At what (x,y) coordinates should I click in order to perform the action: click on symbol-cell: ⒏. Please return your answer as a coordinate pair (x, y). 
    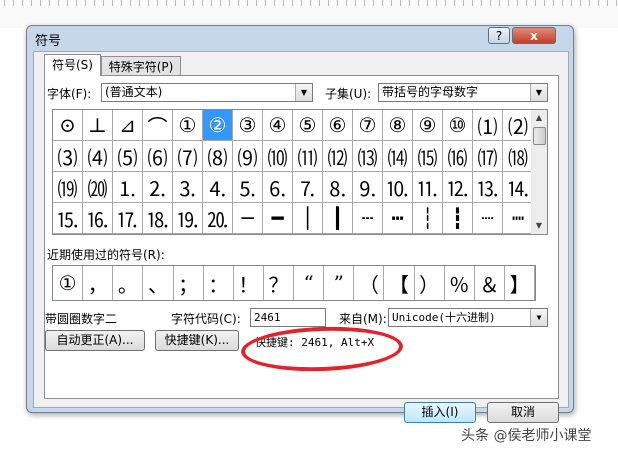
    Looking at the image, I should click on (338, 187).